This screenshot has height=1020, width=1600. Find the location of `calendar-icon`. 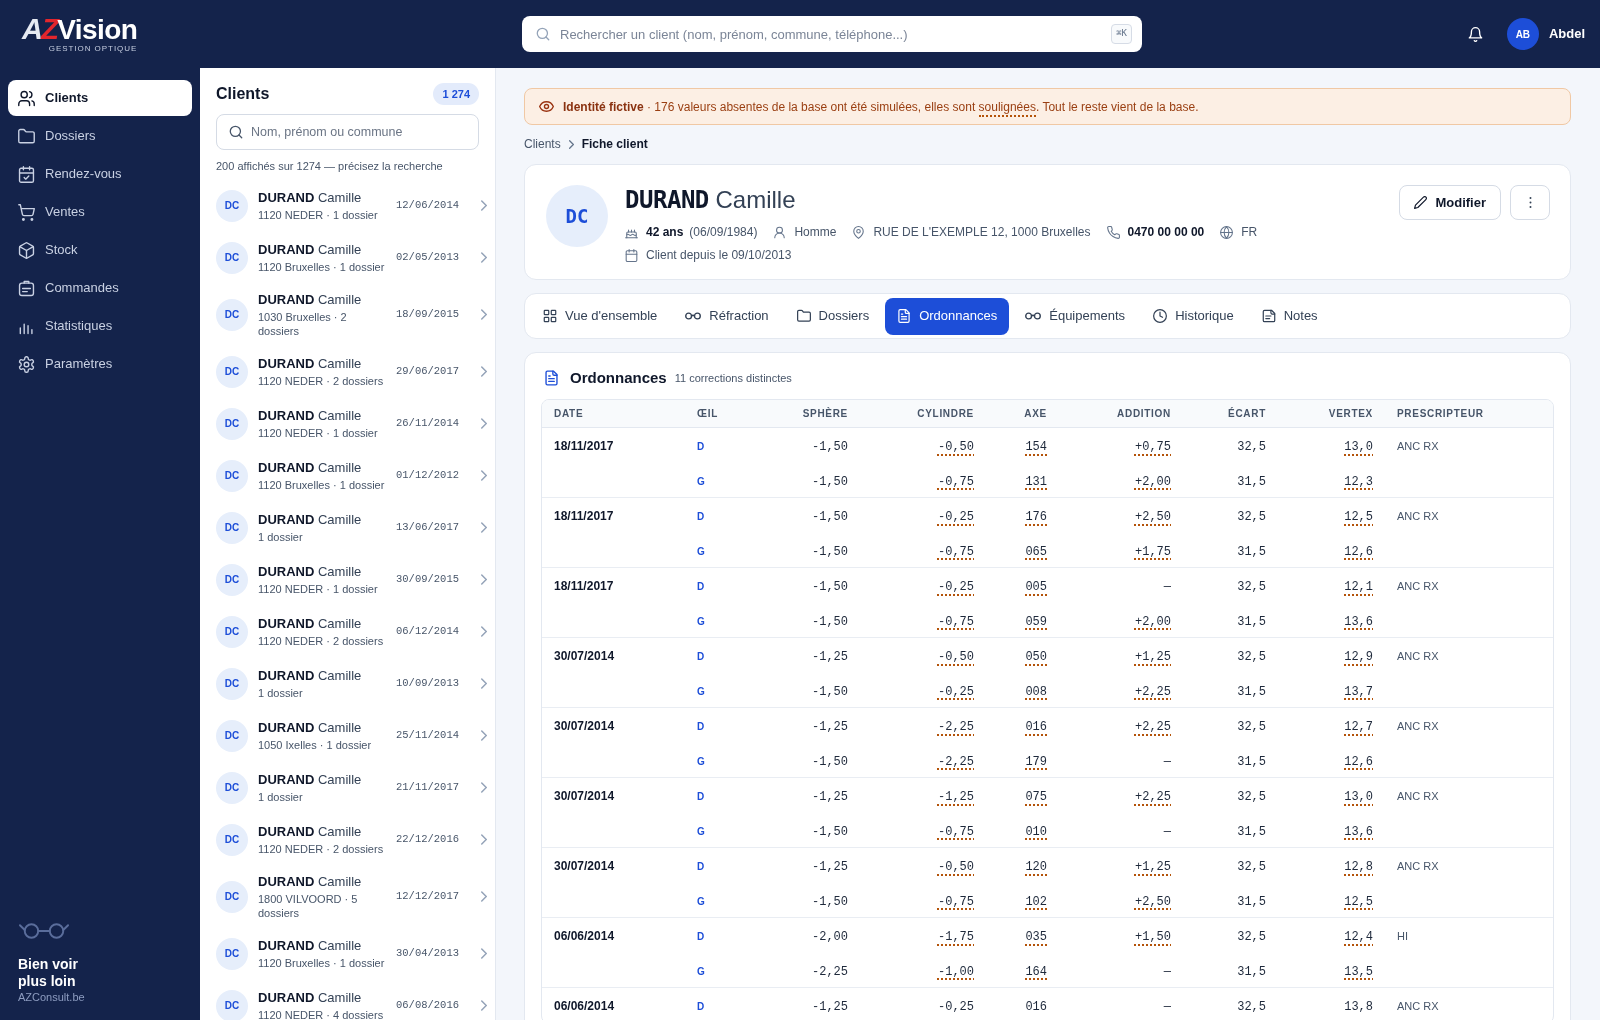

calendar-icon is located at coordinates (631, 255).